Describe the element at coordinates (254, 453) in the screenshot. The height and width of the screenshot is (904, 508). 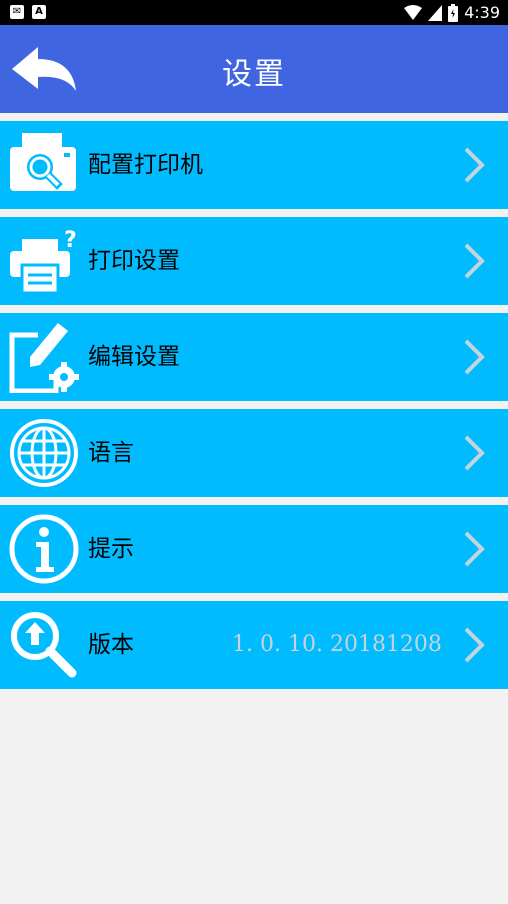
I see `menu-item-language: 语言` at that location.